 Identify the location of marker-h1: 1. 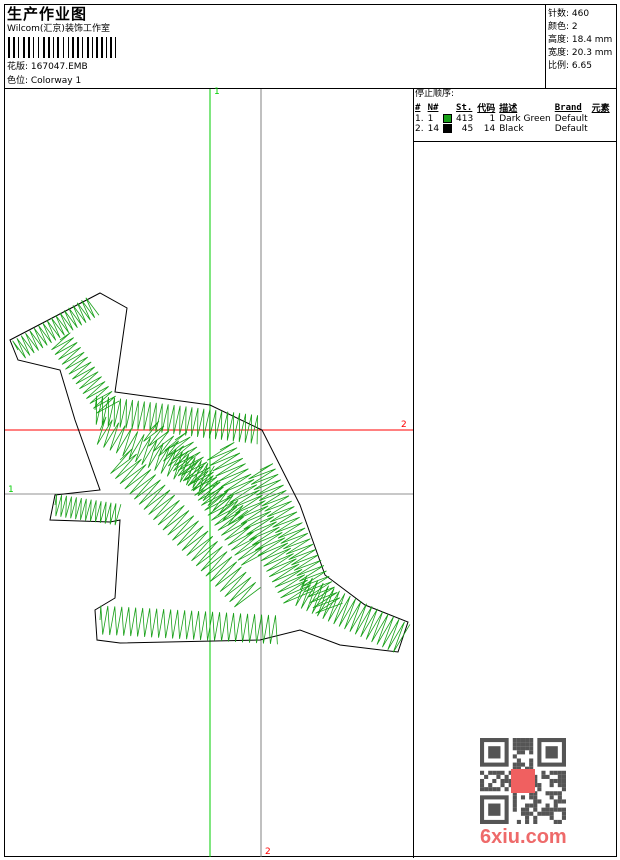
(11, 490).